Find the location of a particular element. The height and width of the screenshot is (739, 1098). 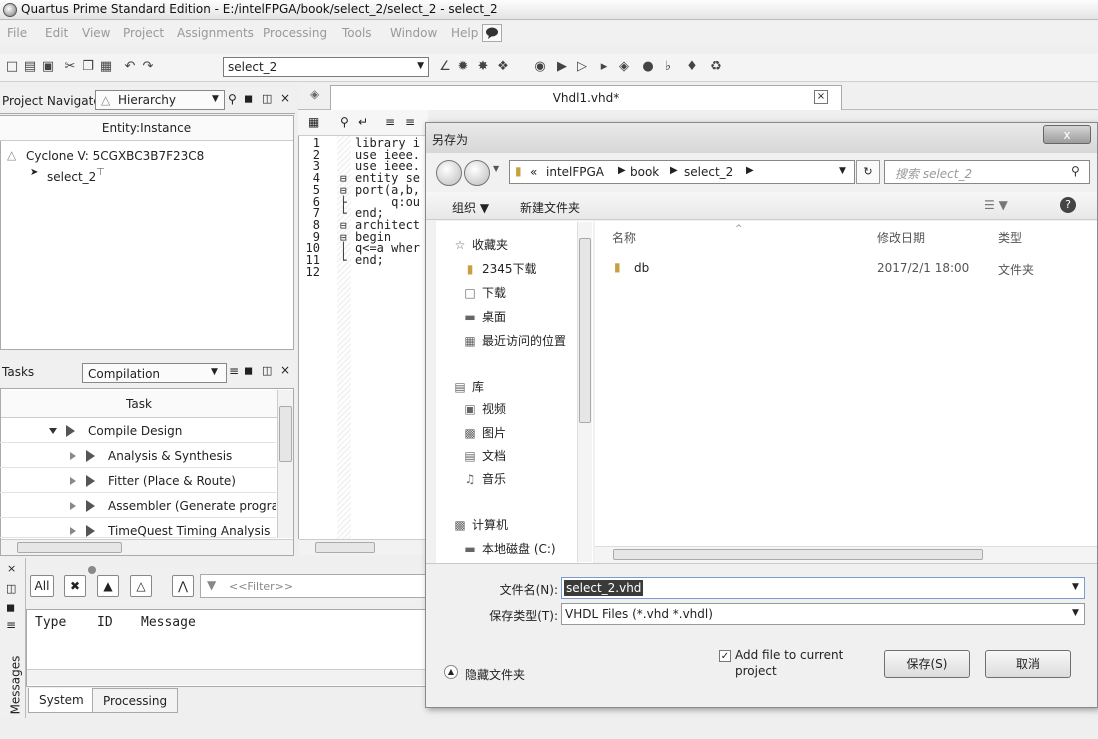

column-id: ID is located at coordinates (105, 622).